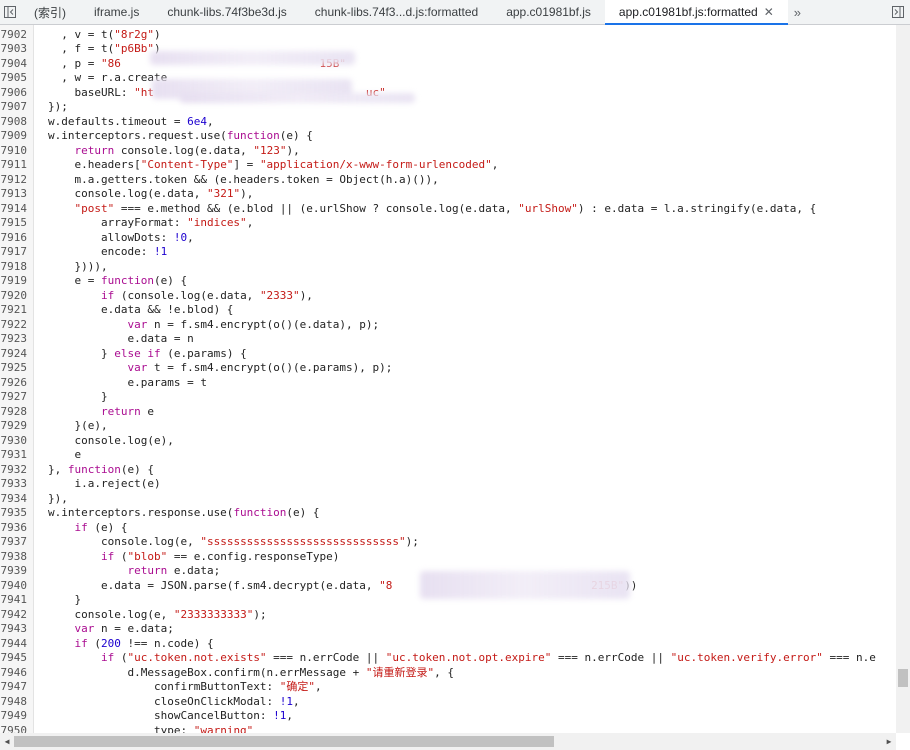  I want to click on tab-index: (索引), so click(50, 12).